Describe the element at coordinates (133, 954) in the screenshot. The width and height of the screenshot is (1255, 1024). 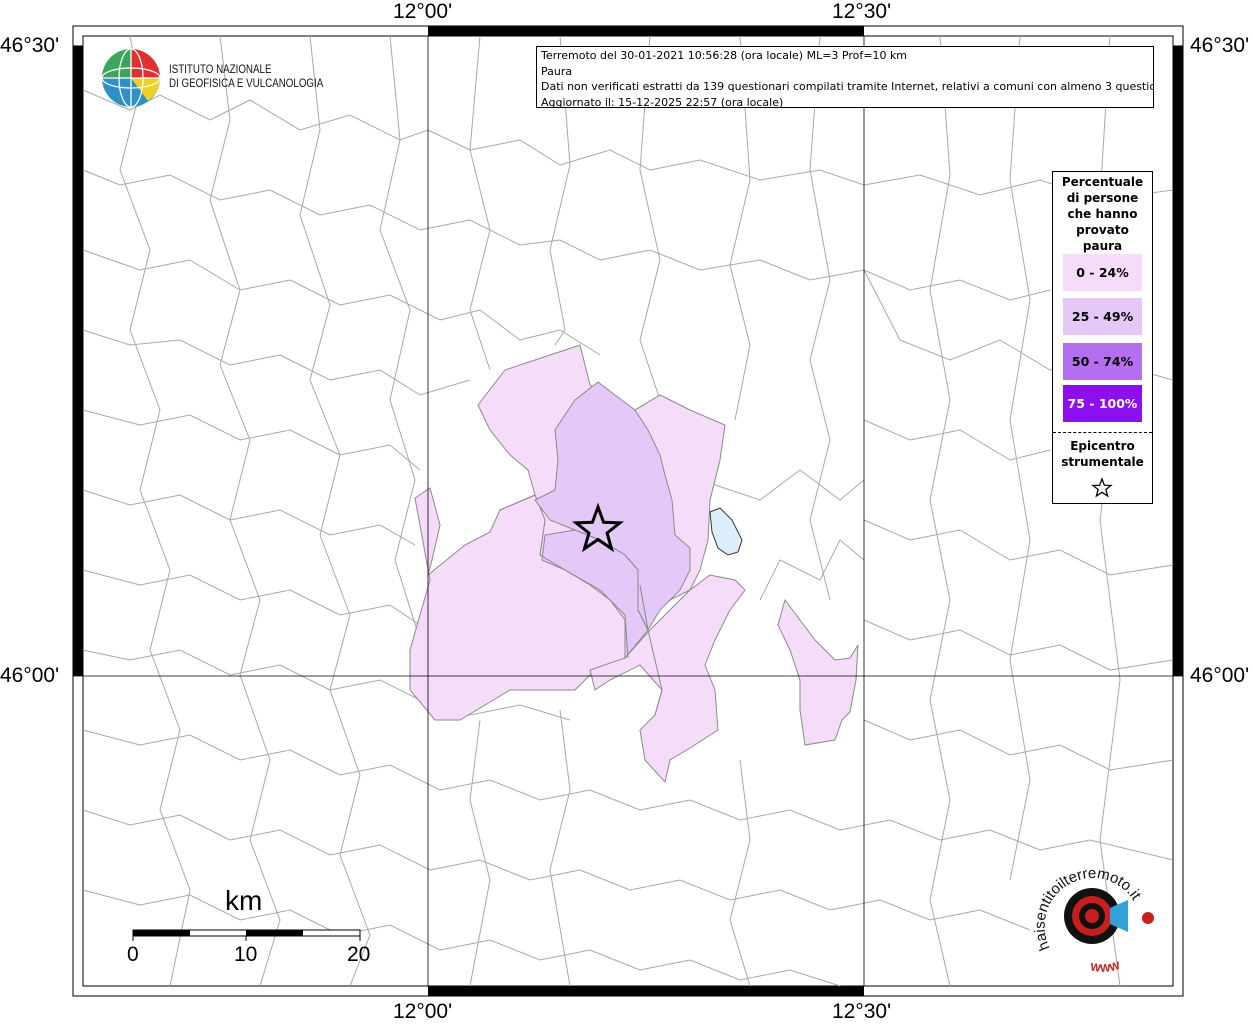
I see `scale-tick-0: 0` at that location.